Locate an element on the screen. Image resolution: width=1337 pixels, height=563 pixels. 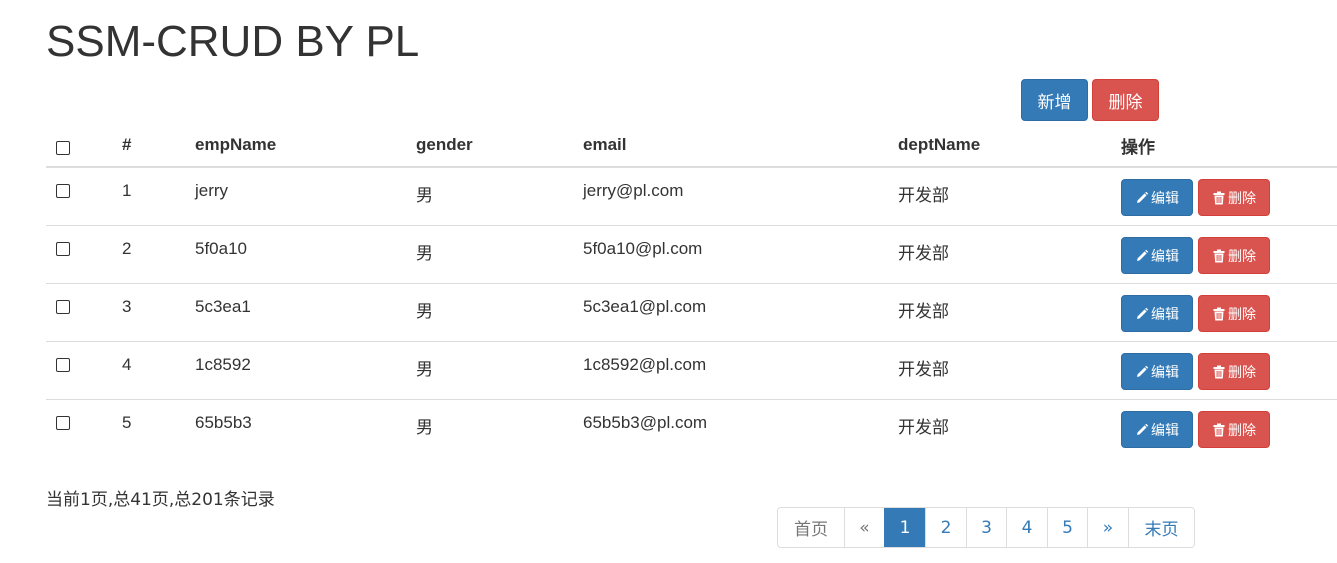
cell-empname: 5c3ea1 is located at coordinates (223, 306).